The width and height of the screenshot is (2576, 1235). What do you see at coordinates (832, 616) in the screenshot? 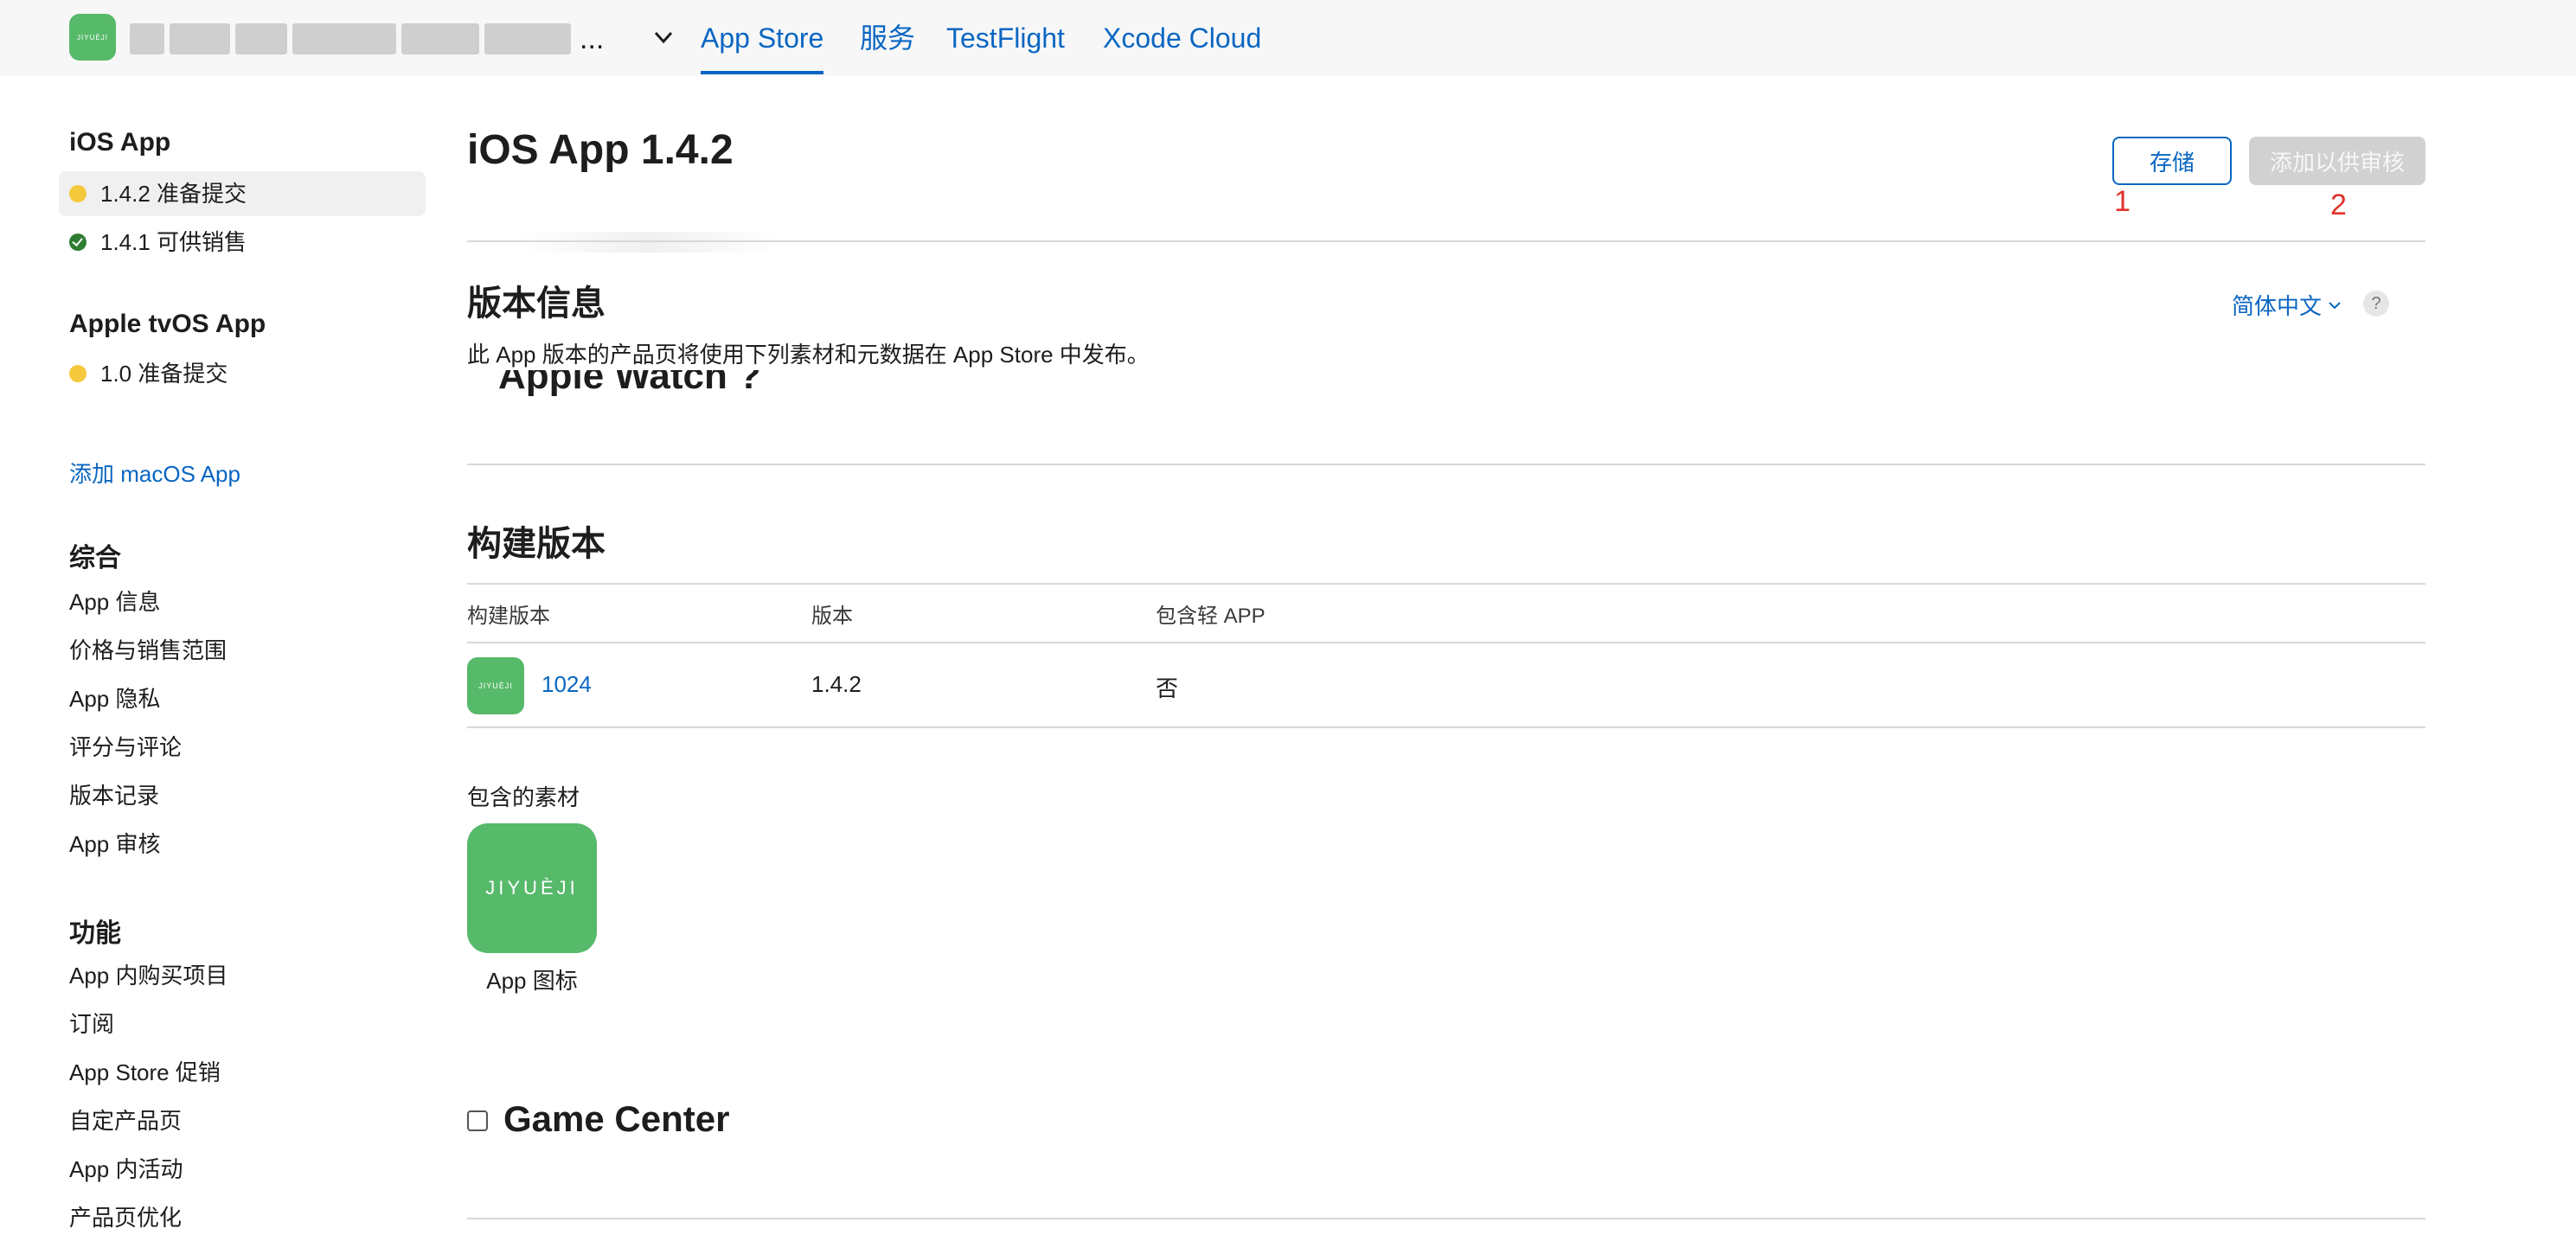
I see `column-header-version: 版本` at bounding box center [832, 616].